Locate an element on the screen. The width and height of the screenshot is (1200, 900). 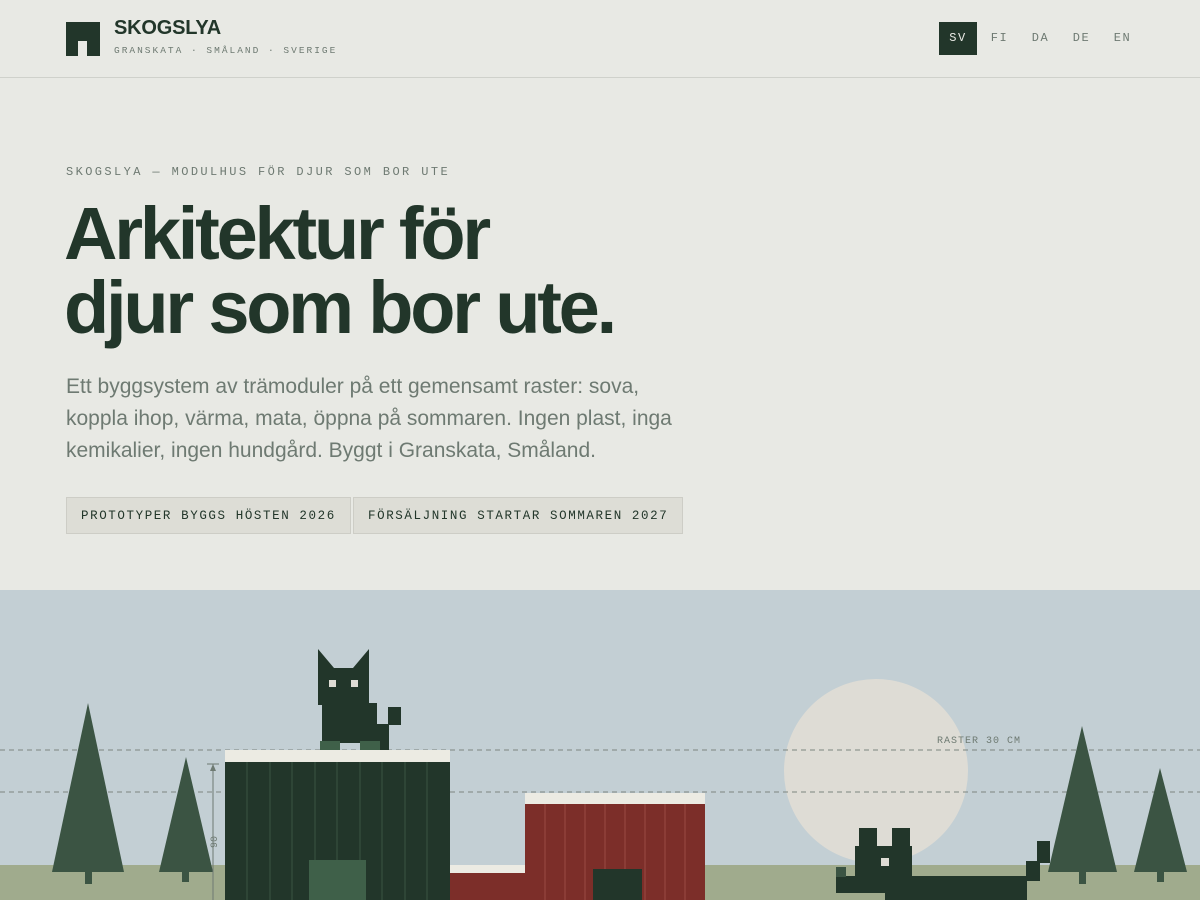
hero-eyebrow: SKOGSLYA — MODULHUS FÖR DJUR SOM BOR UTE is located at coordinates (258, 172).